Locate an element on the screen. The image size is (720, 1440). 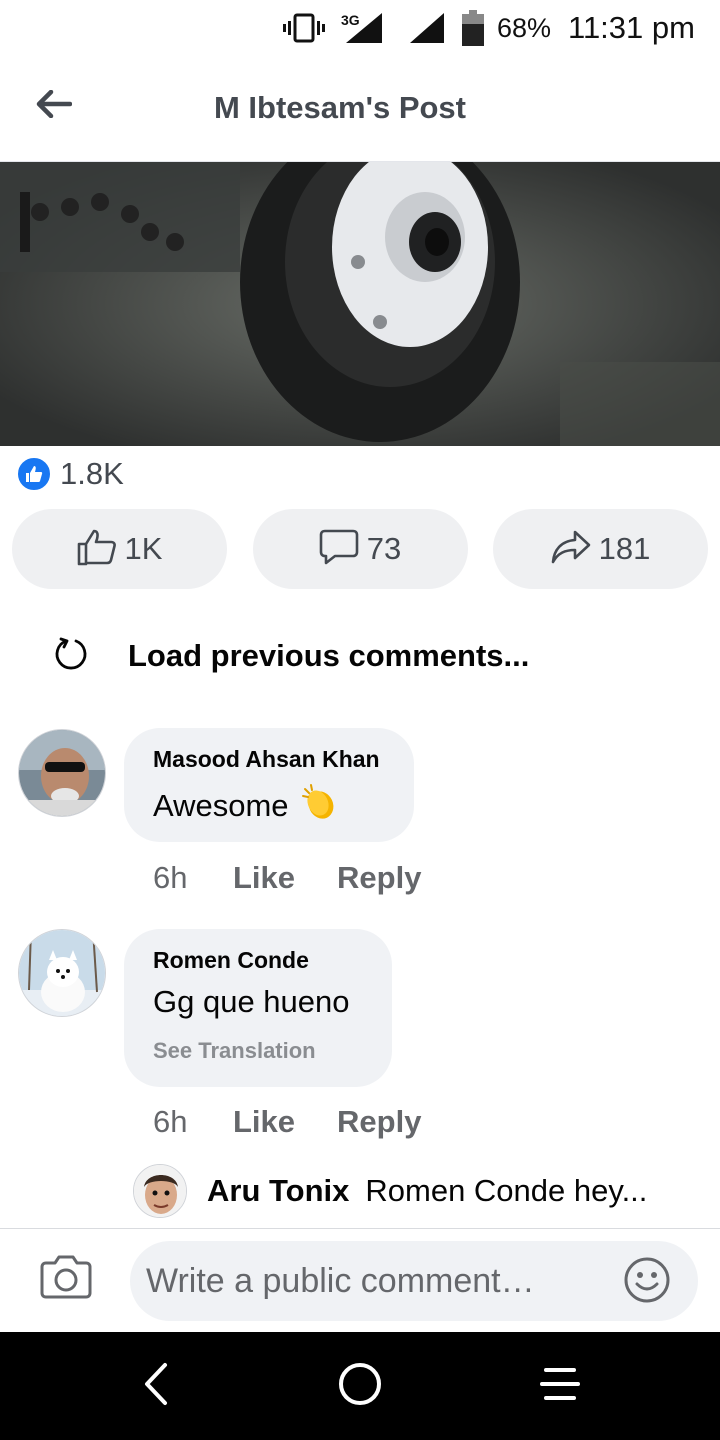
post-actions: 1K 73 181 is located at coordinates (360, 549).